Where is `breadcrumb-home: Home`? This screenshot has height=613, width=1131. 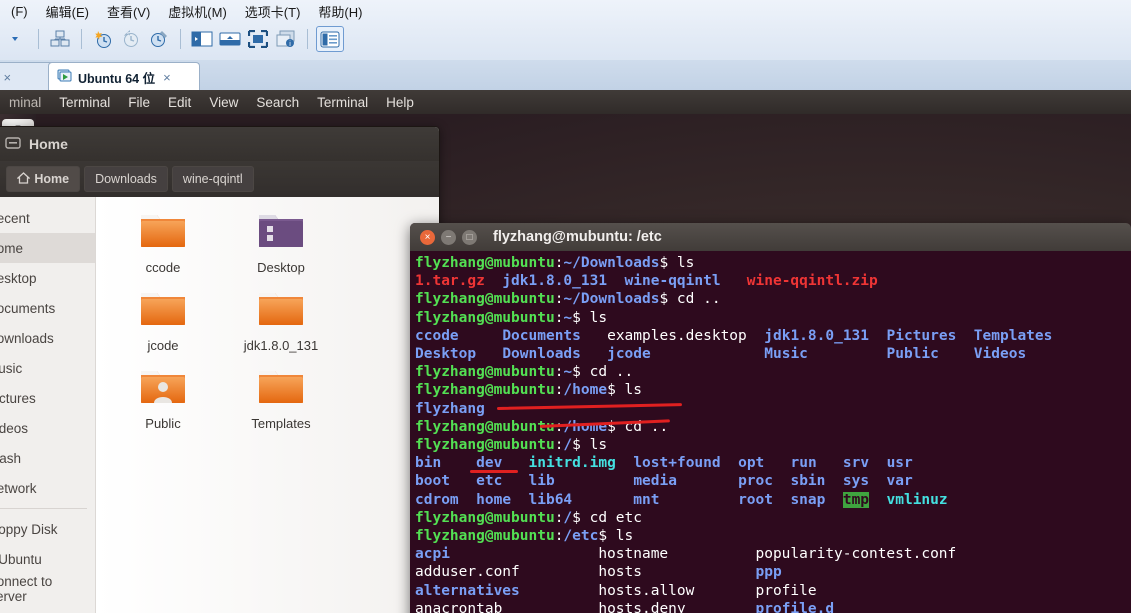
breadcrumb-home: Home is located at coordinates (43, 179).